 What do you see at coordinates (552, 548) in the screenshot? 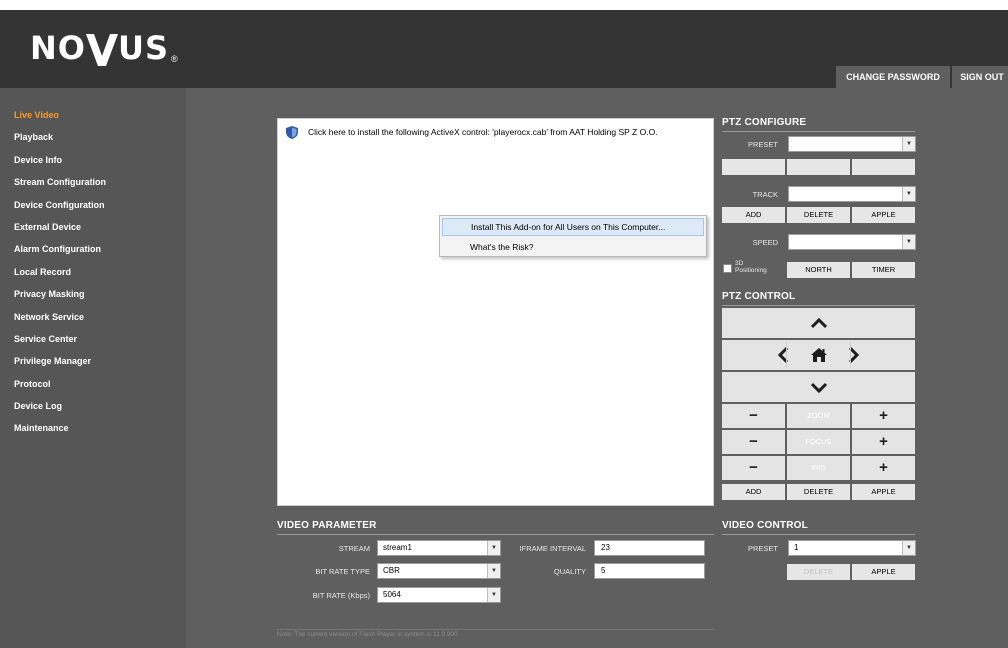
I see `iframe-interval-label: IFRAME INTERVAL` at bounding box center [552, 548].